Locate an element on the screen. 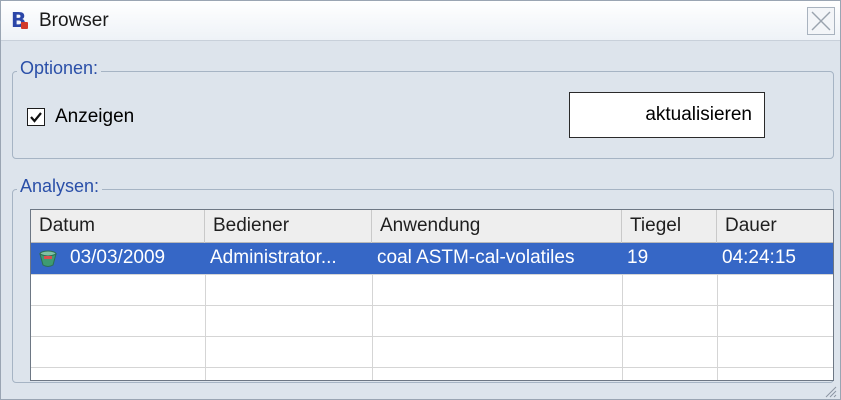  resize-grip-icon is located at coordinates (830, 391).